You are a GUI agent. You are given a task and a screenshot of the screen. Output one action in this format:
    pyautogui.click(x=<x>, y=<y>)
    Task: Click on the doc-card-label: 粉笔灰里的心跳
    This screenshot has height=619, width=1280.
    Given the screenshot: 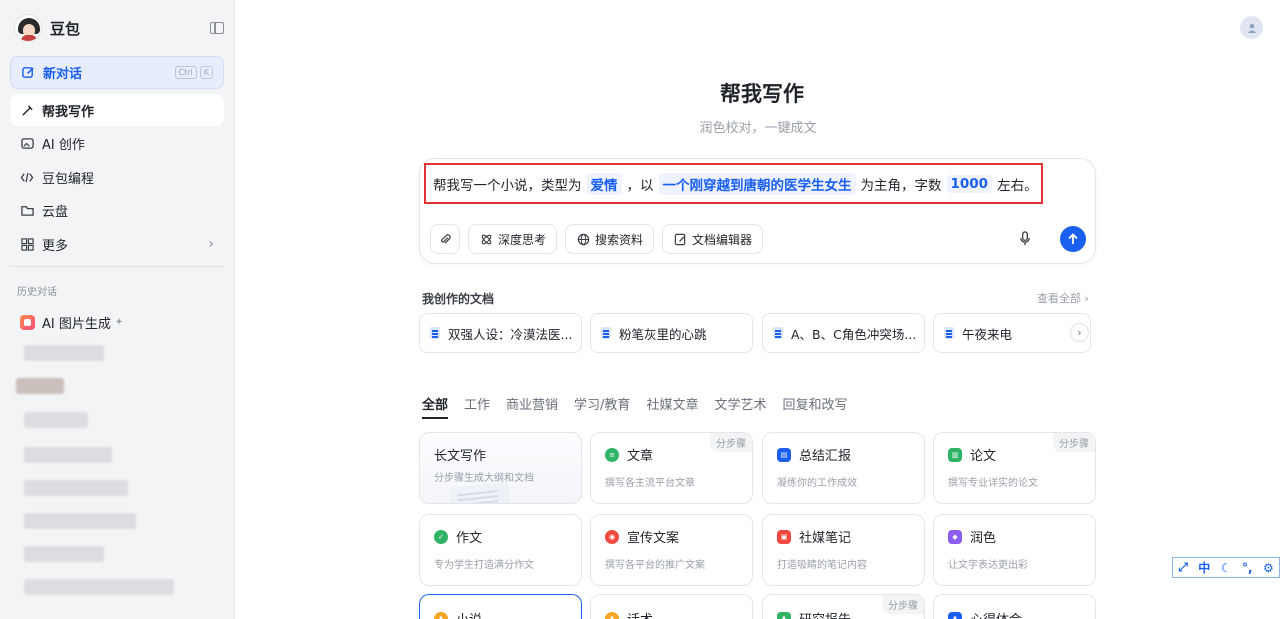 What is the action you would take?
    pyautogui.click(x=663, y=334)
    